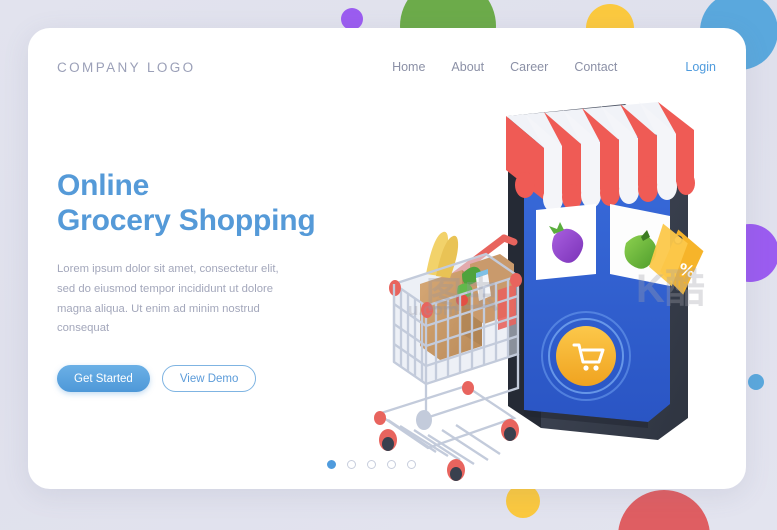  What do you see at coordinates (595, 67) in the screenshot?
I see `nav-link-contact: Contact` at bounding box center [595, 67].